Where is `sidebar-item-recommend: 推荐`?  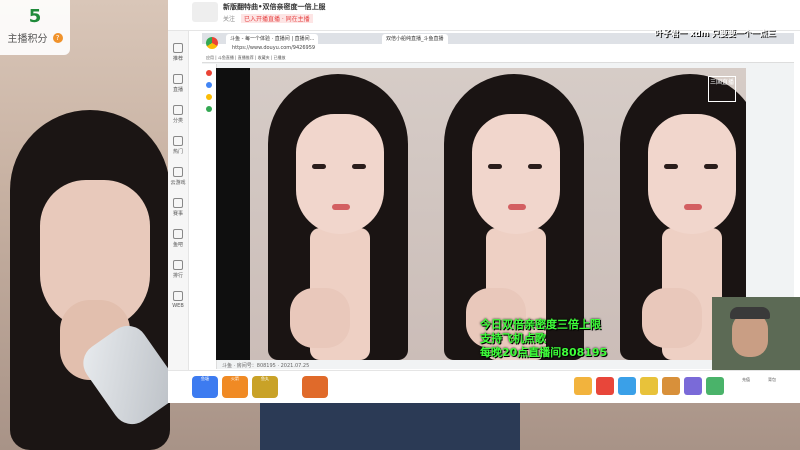
sidebar-item-recommend: 推荐 is located at coordinates (178, 52).